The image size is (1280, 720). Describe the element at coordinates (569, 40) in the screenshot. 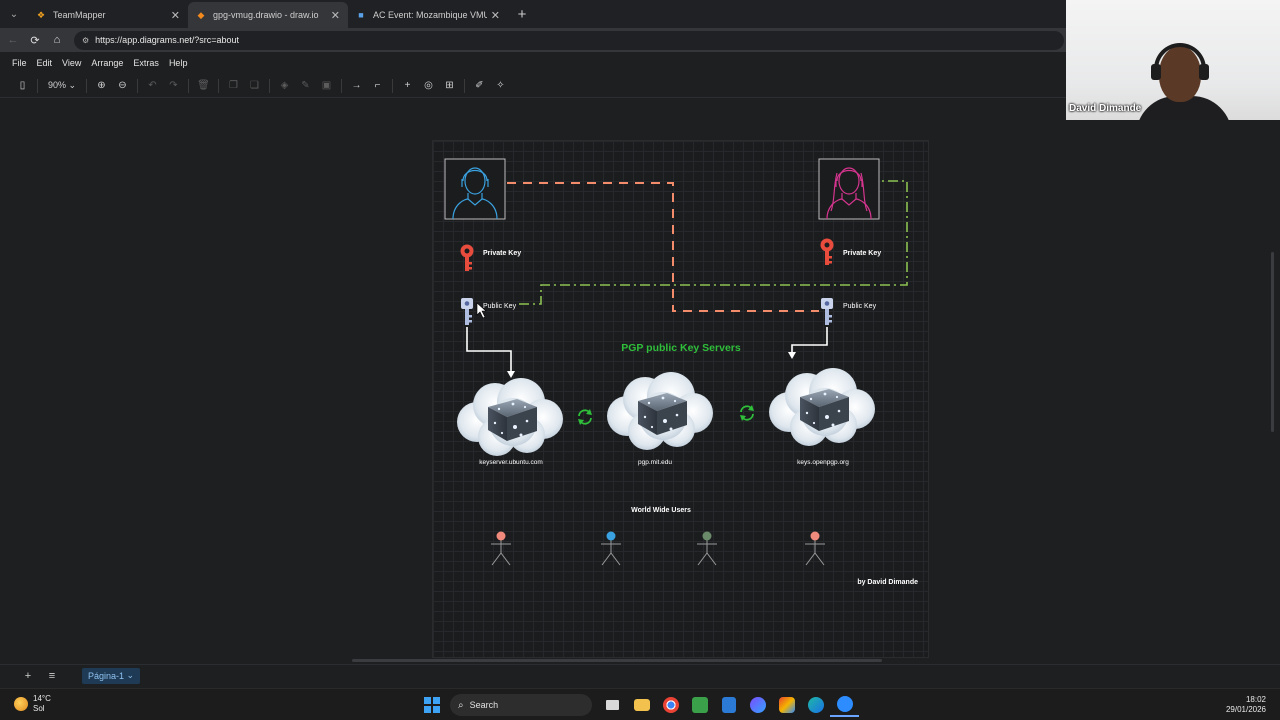

I see `url-input: ⚙ https://app.diagrams.net/?src=about` at that location.